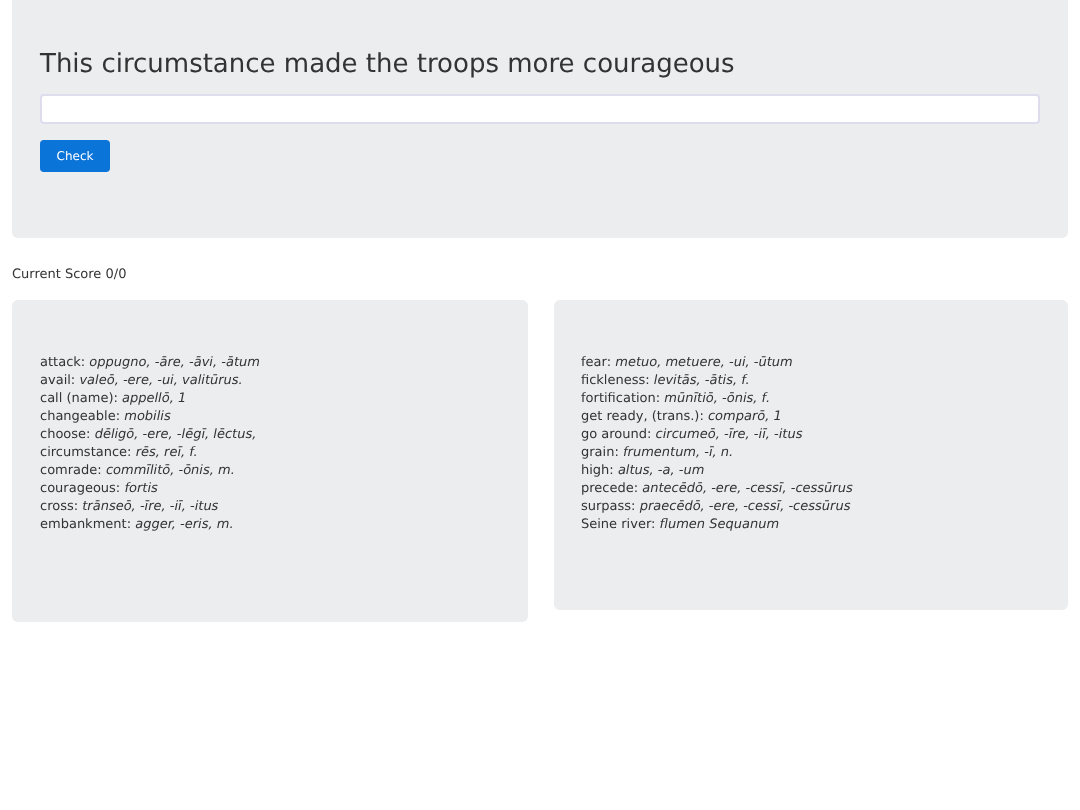 The width and height of the screenshot is (1080, 810). I want to click on question-text: This circumstance made the troops more courageous, so click(388, 66).